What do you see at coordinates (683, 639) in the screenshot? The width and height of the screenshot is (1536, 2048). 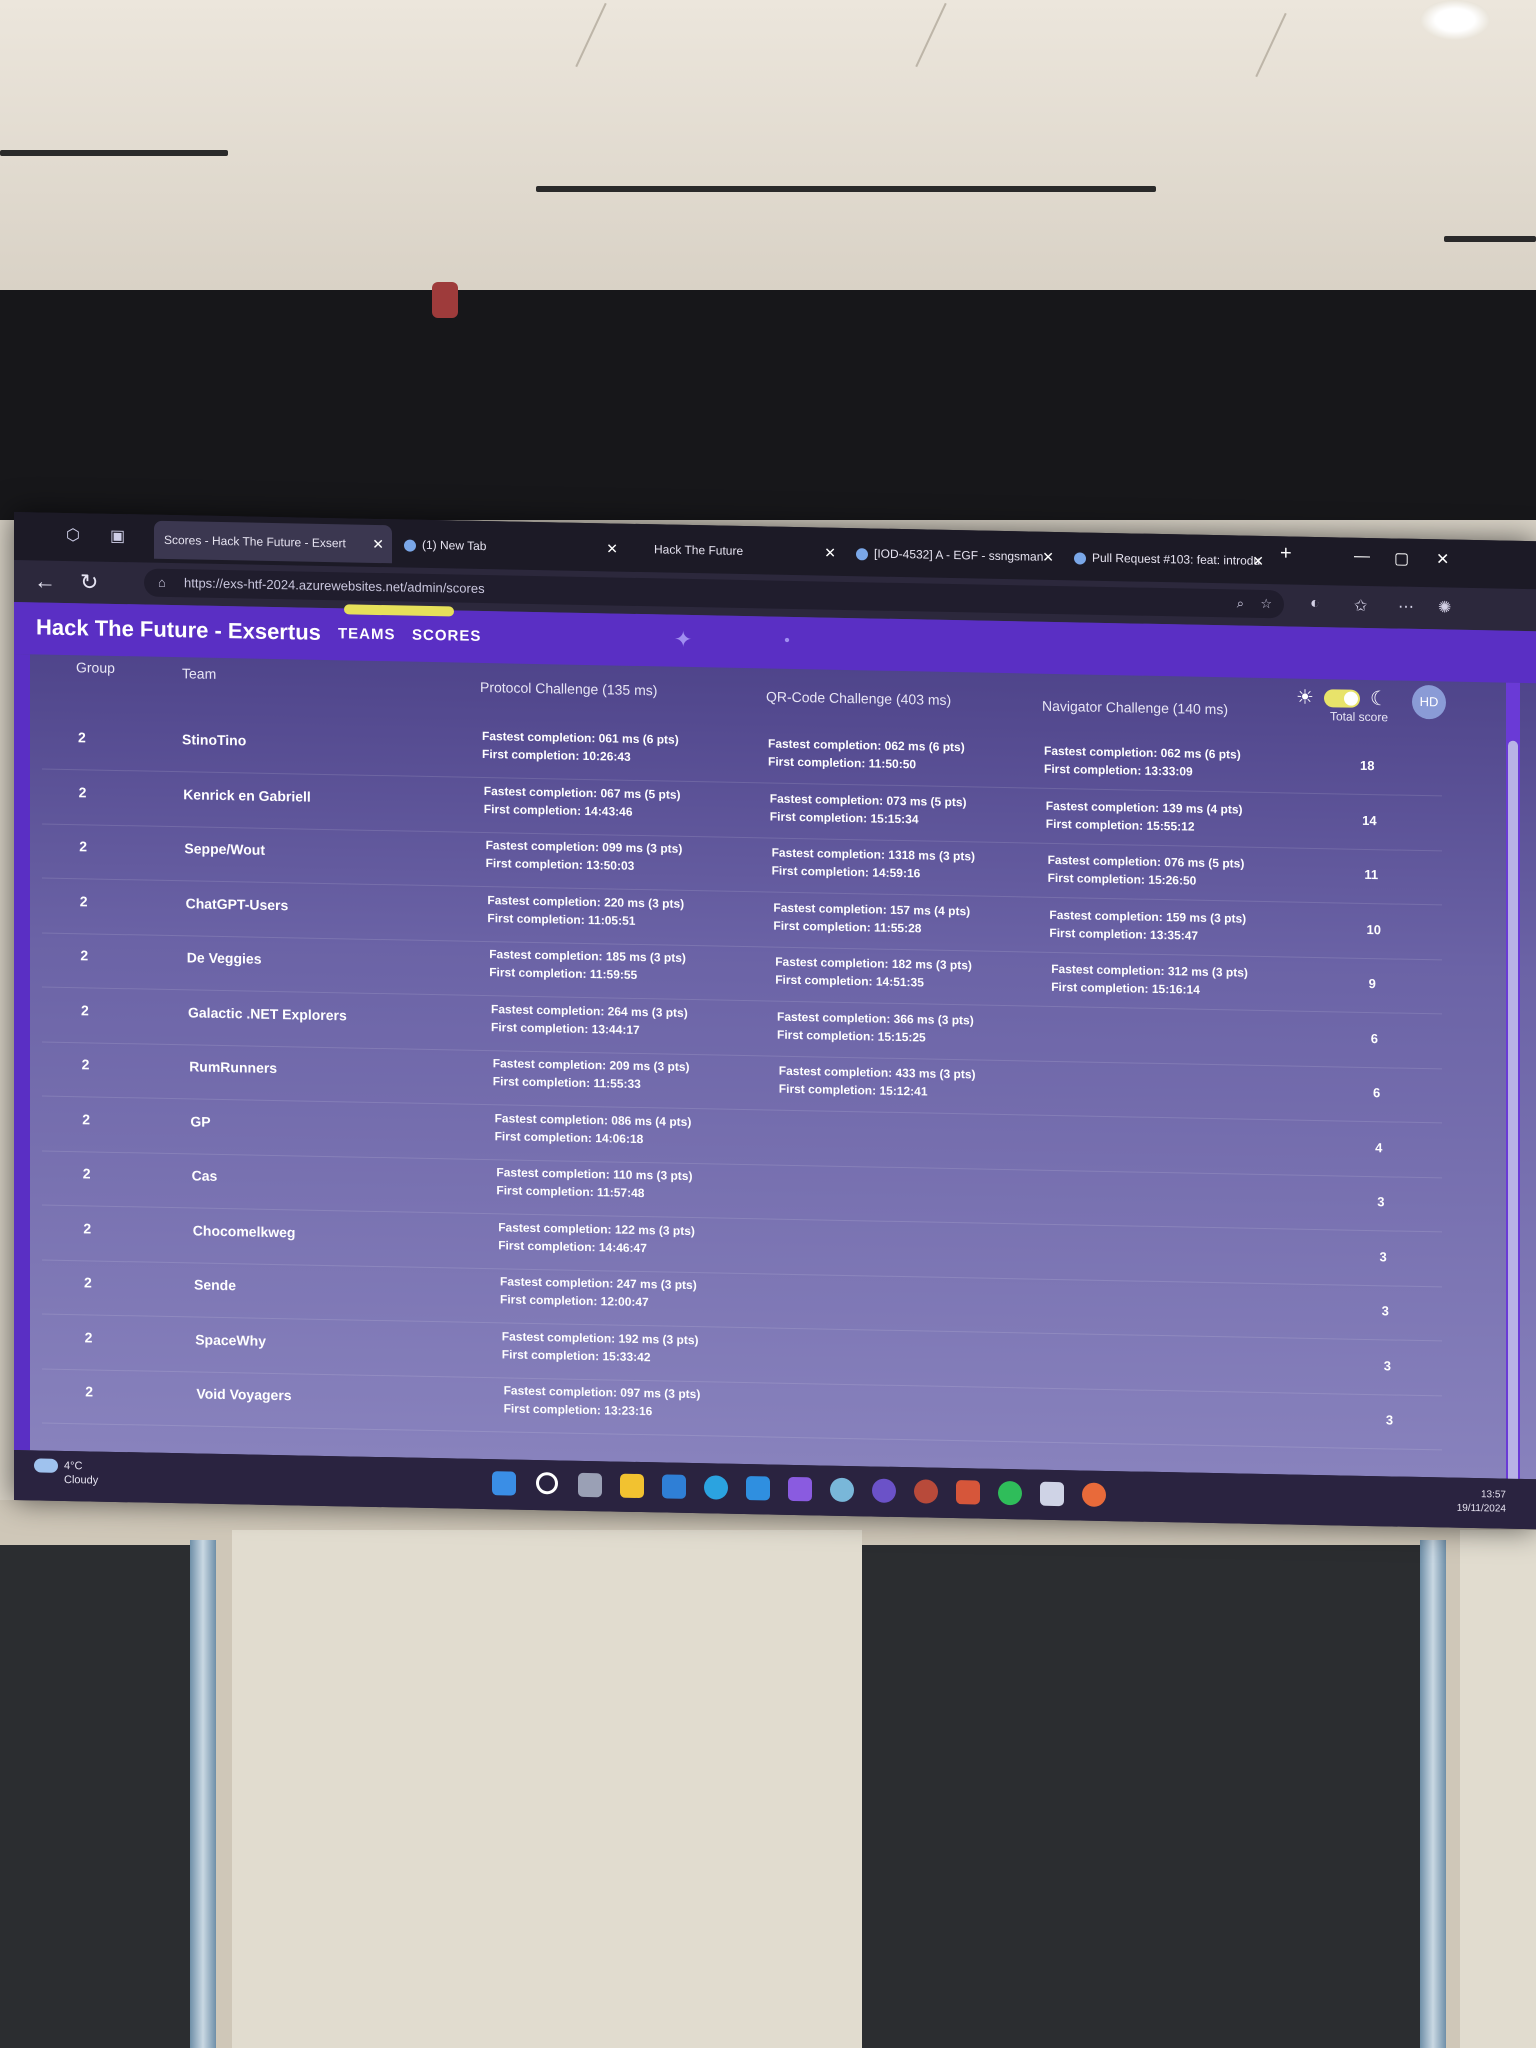 I see `sparkle-icon: ✦` at bounding box center [683, 639].